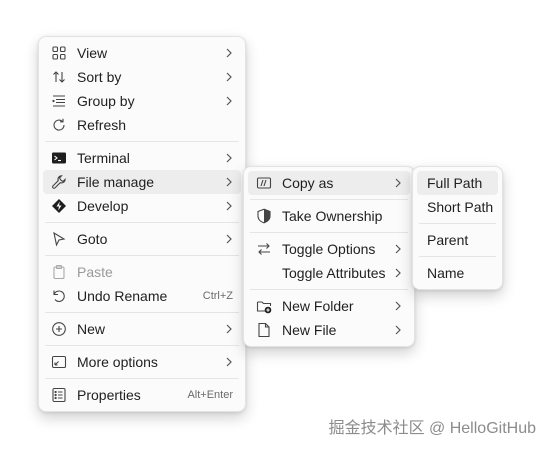 This screenshot has height=450, width=550. What do you see at coordinates (142, 77) in the screenshot?
I see `menu-item-sort-by: Sort by` at bounding box center [142, 77].